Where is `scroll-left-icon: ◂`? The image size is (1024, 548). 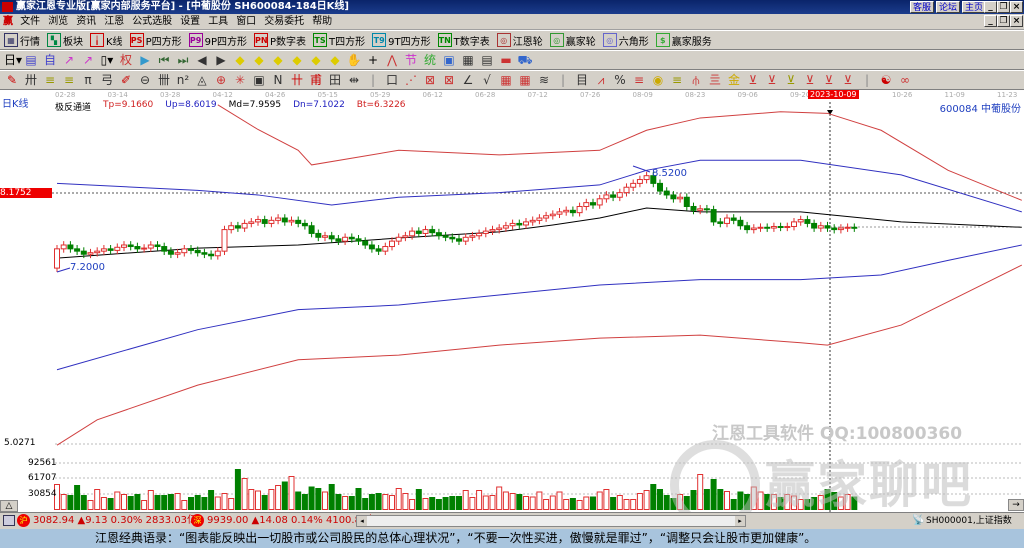 scroll-left-icon: ◂ is located at coordinates (362, 521).